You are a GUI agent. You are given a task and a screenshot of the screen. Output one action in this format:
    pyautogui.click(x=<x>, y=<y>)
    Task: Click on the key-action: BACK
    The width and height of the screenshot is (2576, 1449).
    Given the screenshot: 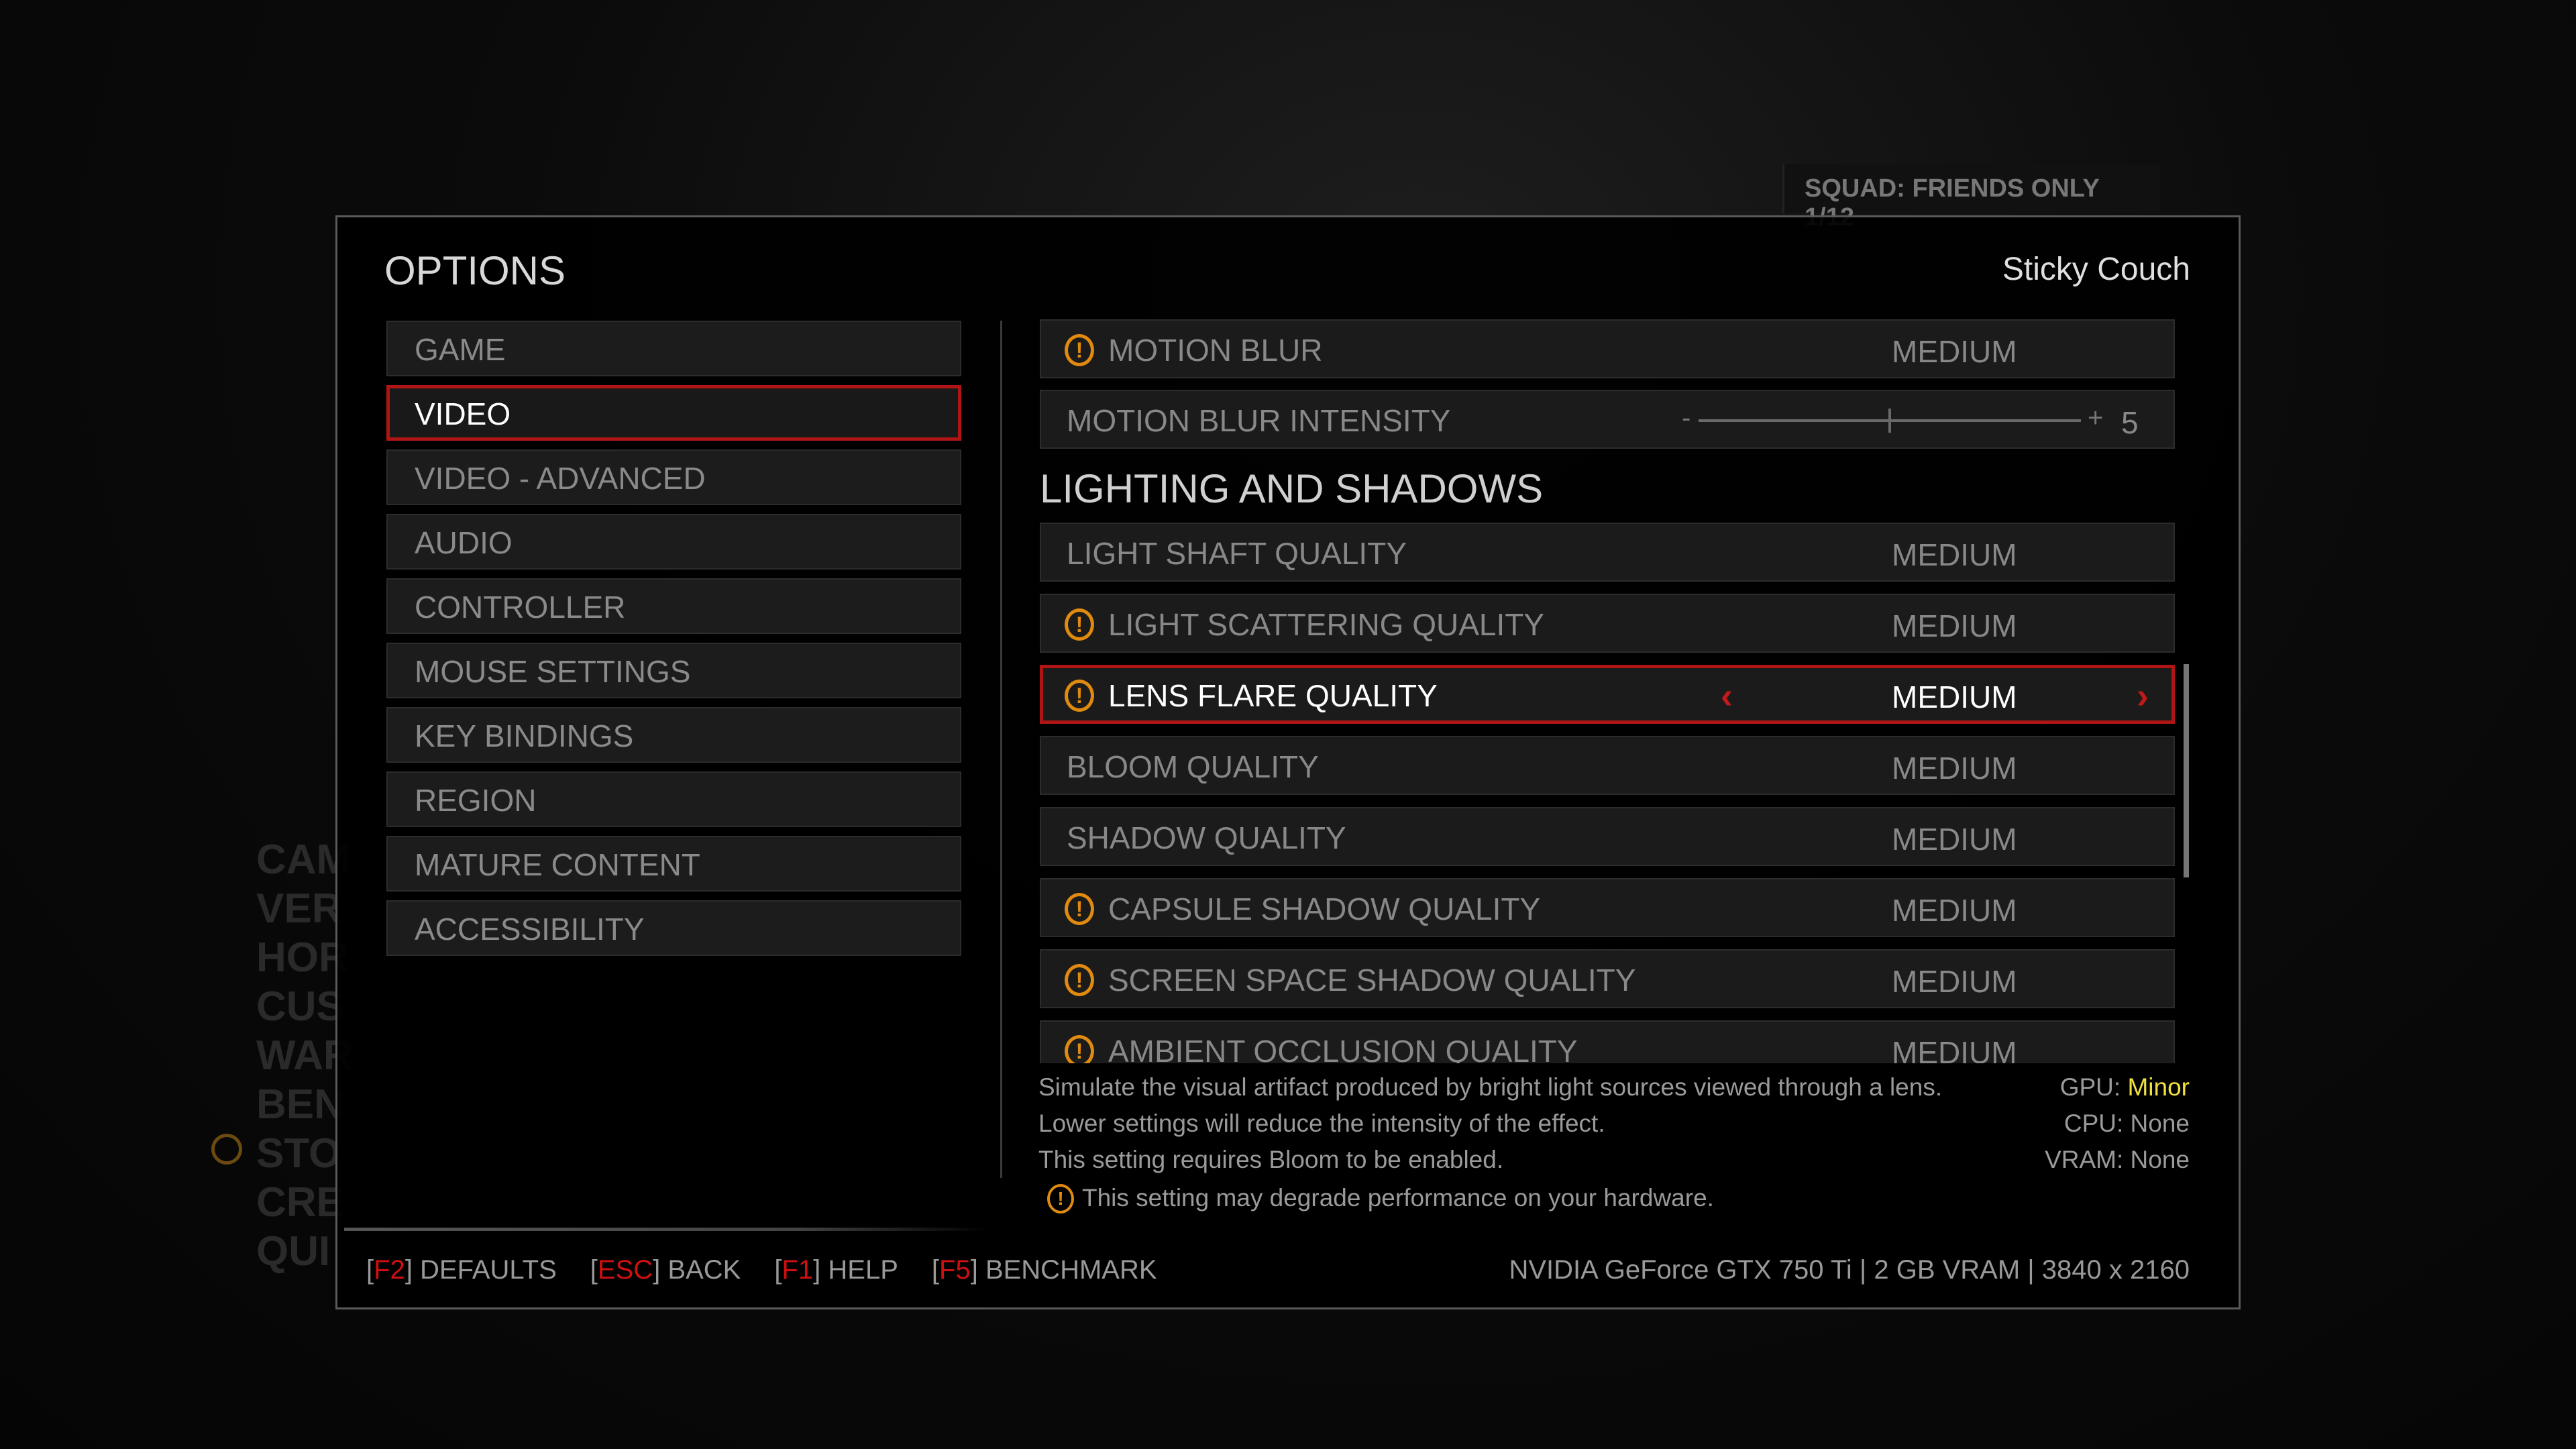 What is the action you would take?
    pyautogui.click(x=704, y=1270)
    